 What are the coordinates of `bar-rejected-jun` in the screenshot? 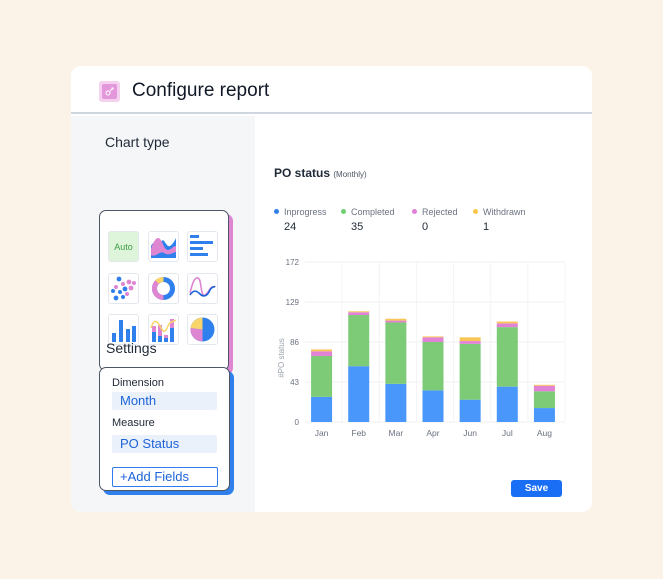 It's located at (470, 342).